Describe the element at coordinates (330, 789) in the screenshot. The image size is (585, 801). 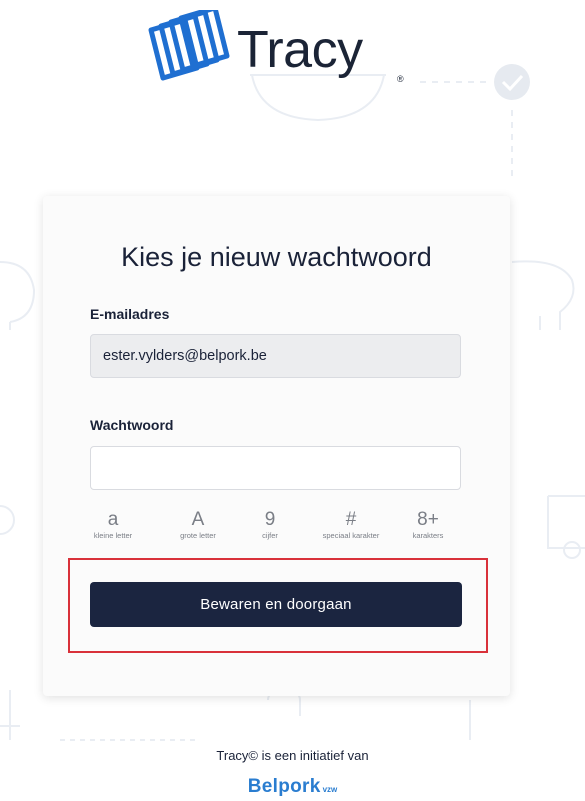
I see `belpork-suffix: vzw` at that location.